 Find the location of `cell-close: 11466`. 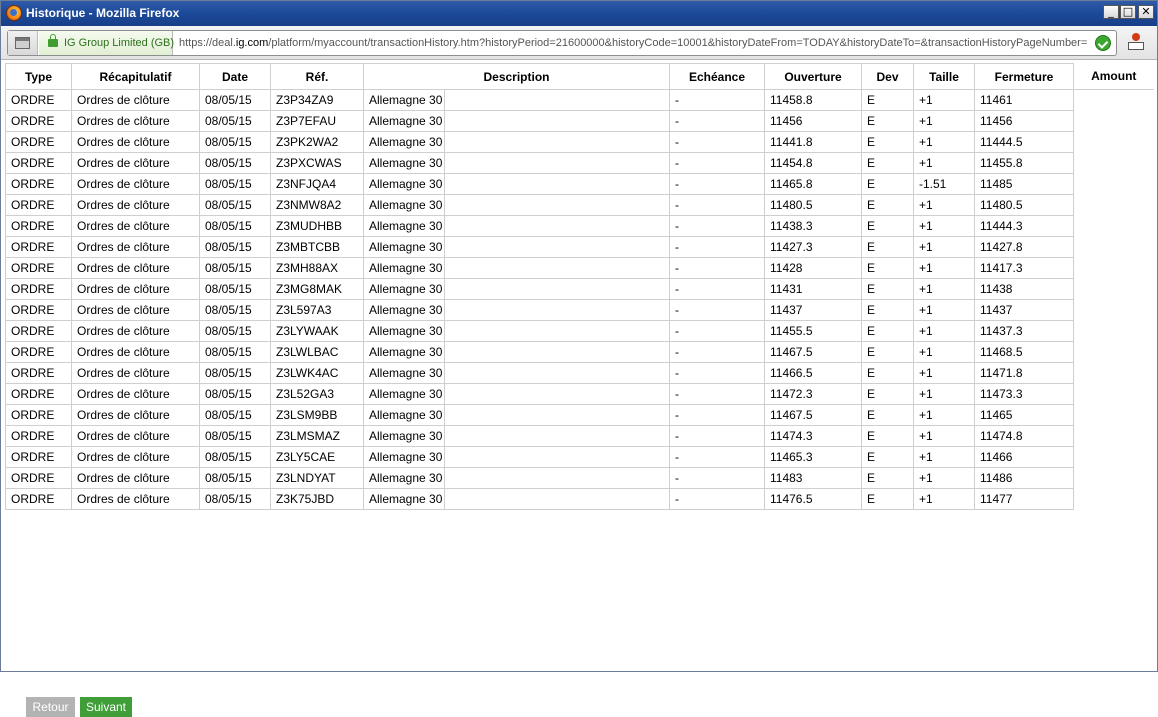

cell-close: 11466 is located at coordinates (1024, 457).